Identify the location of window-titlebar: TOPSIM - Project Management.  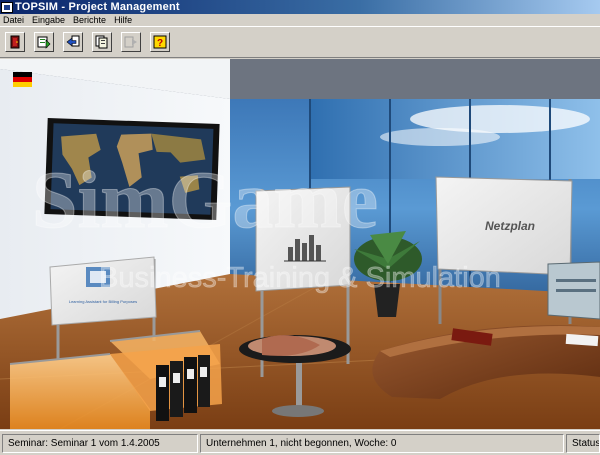
(300, 7).